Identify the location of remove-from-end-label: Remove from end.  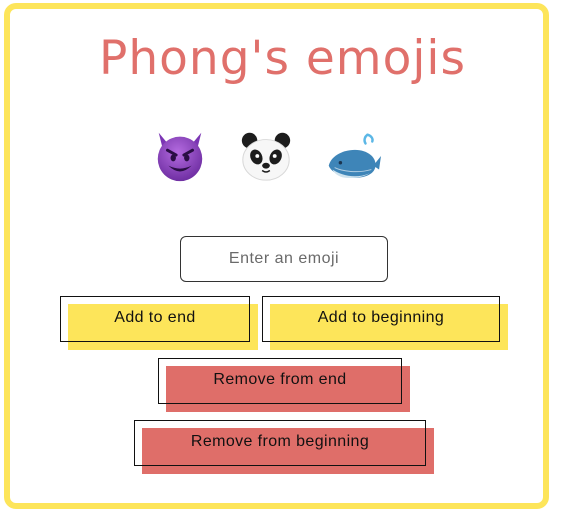
(280, 379).